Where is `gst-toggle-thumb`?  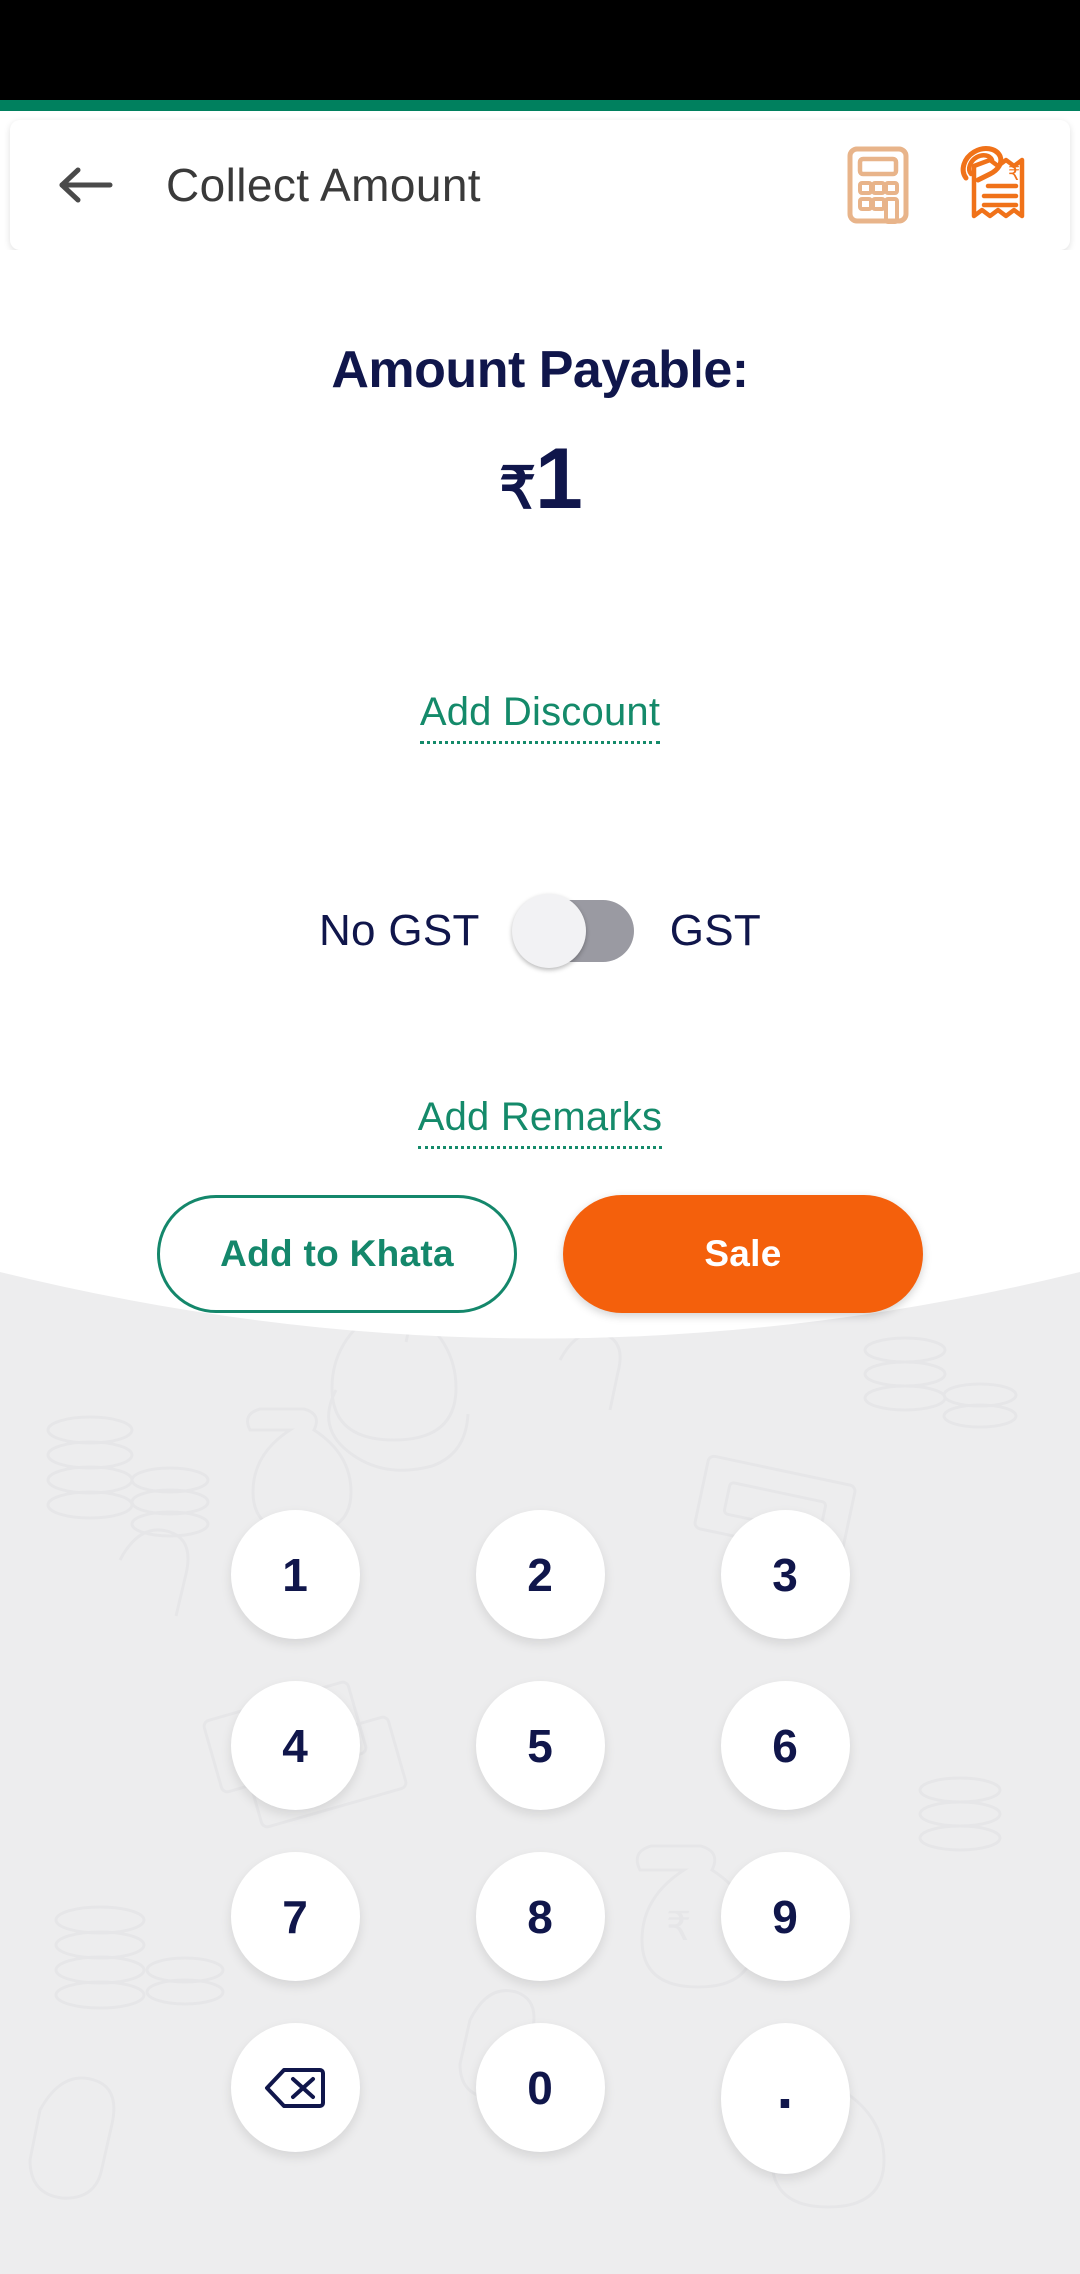
gst-toggle-thumb is located at coordinates (548, 931).